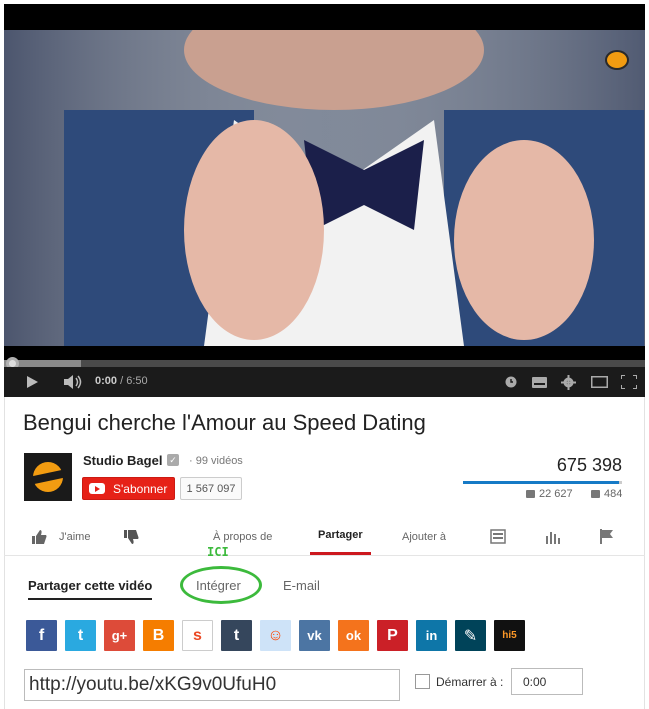 This screenshot has width=649, height=709. What do you see at coordinates (236, 635) in the screenshot?
I see `tumblr-icon: t` at bounding box center [236, 635].